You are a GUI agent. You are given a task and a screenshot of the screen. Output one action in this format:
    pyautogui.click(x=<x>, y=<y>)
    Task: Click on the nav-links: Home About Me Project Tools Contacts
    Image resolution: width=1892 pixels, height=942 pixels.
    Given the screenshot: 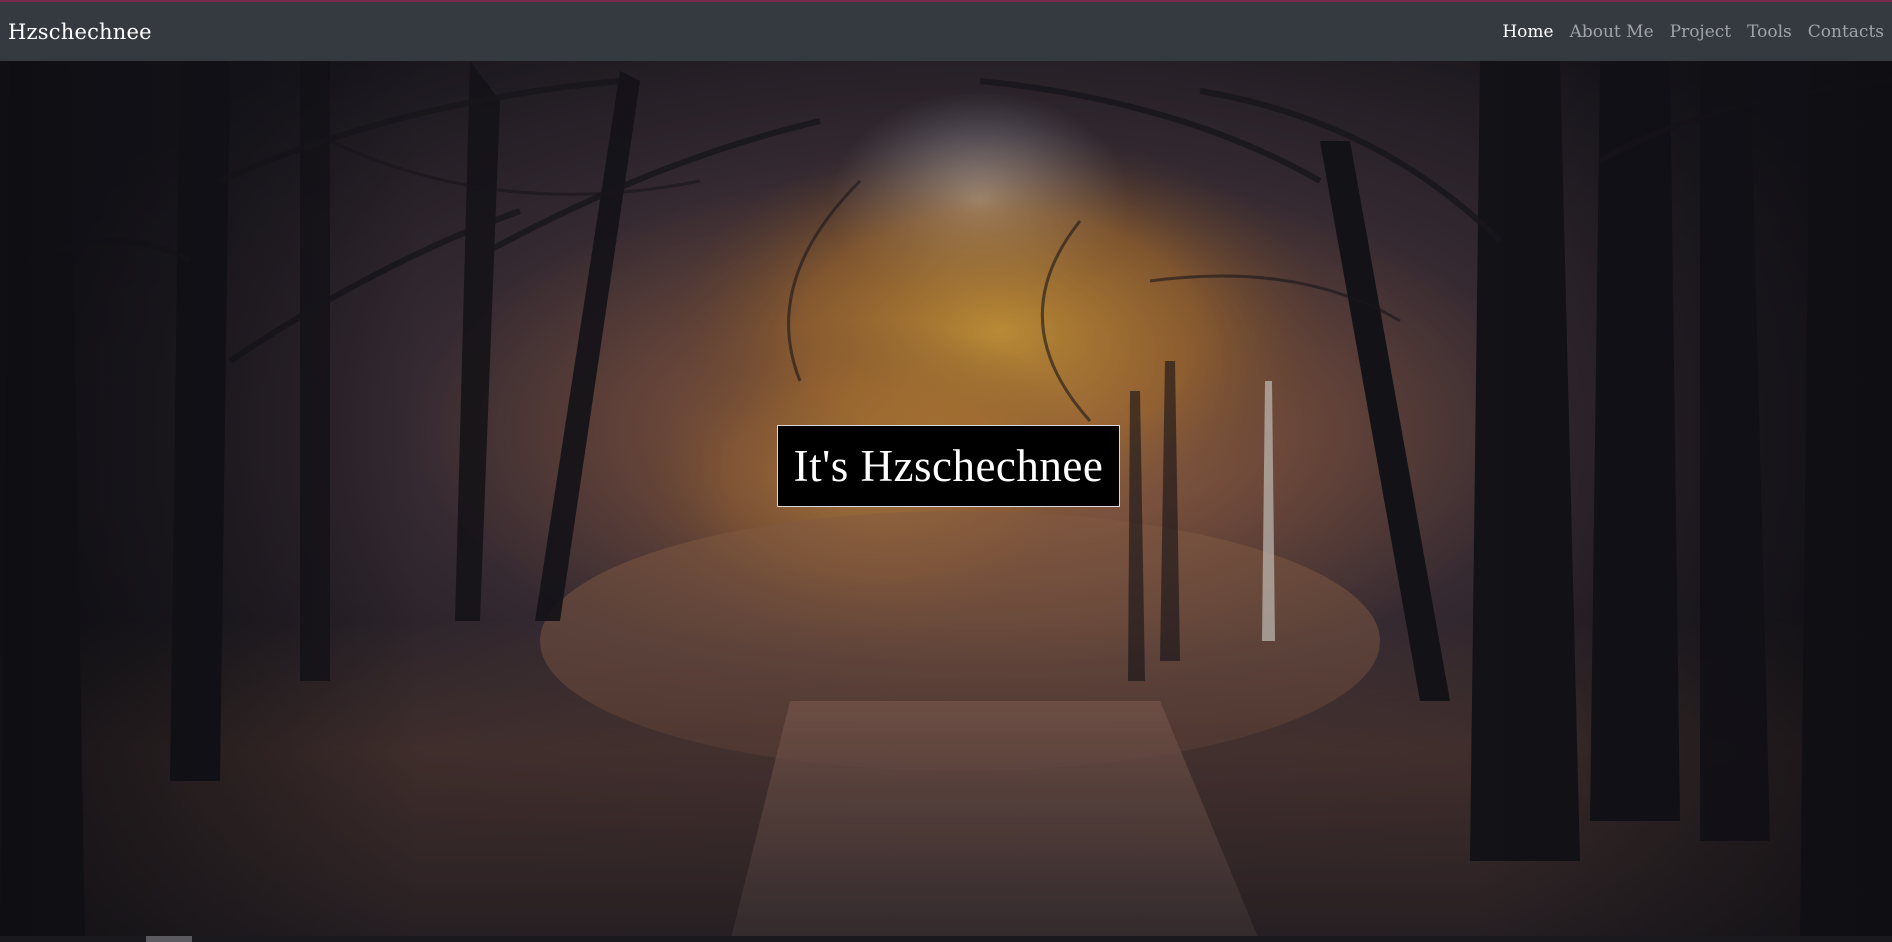 What is the action you would take?
    pyautogui.click(x=1685, y=32)
    